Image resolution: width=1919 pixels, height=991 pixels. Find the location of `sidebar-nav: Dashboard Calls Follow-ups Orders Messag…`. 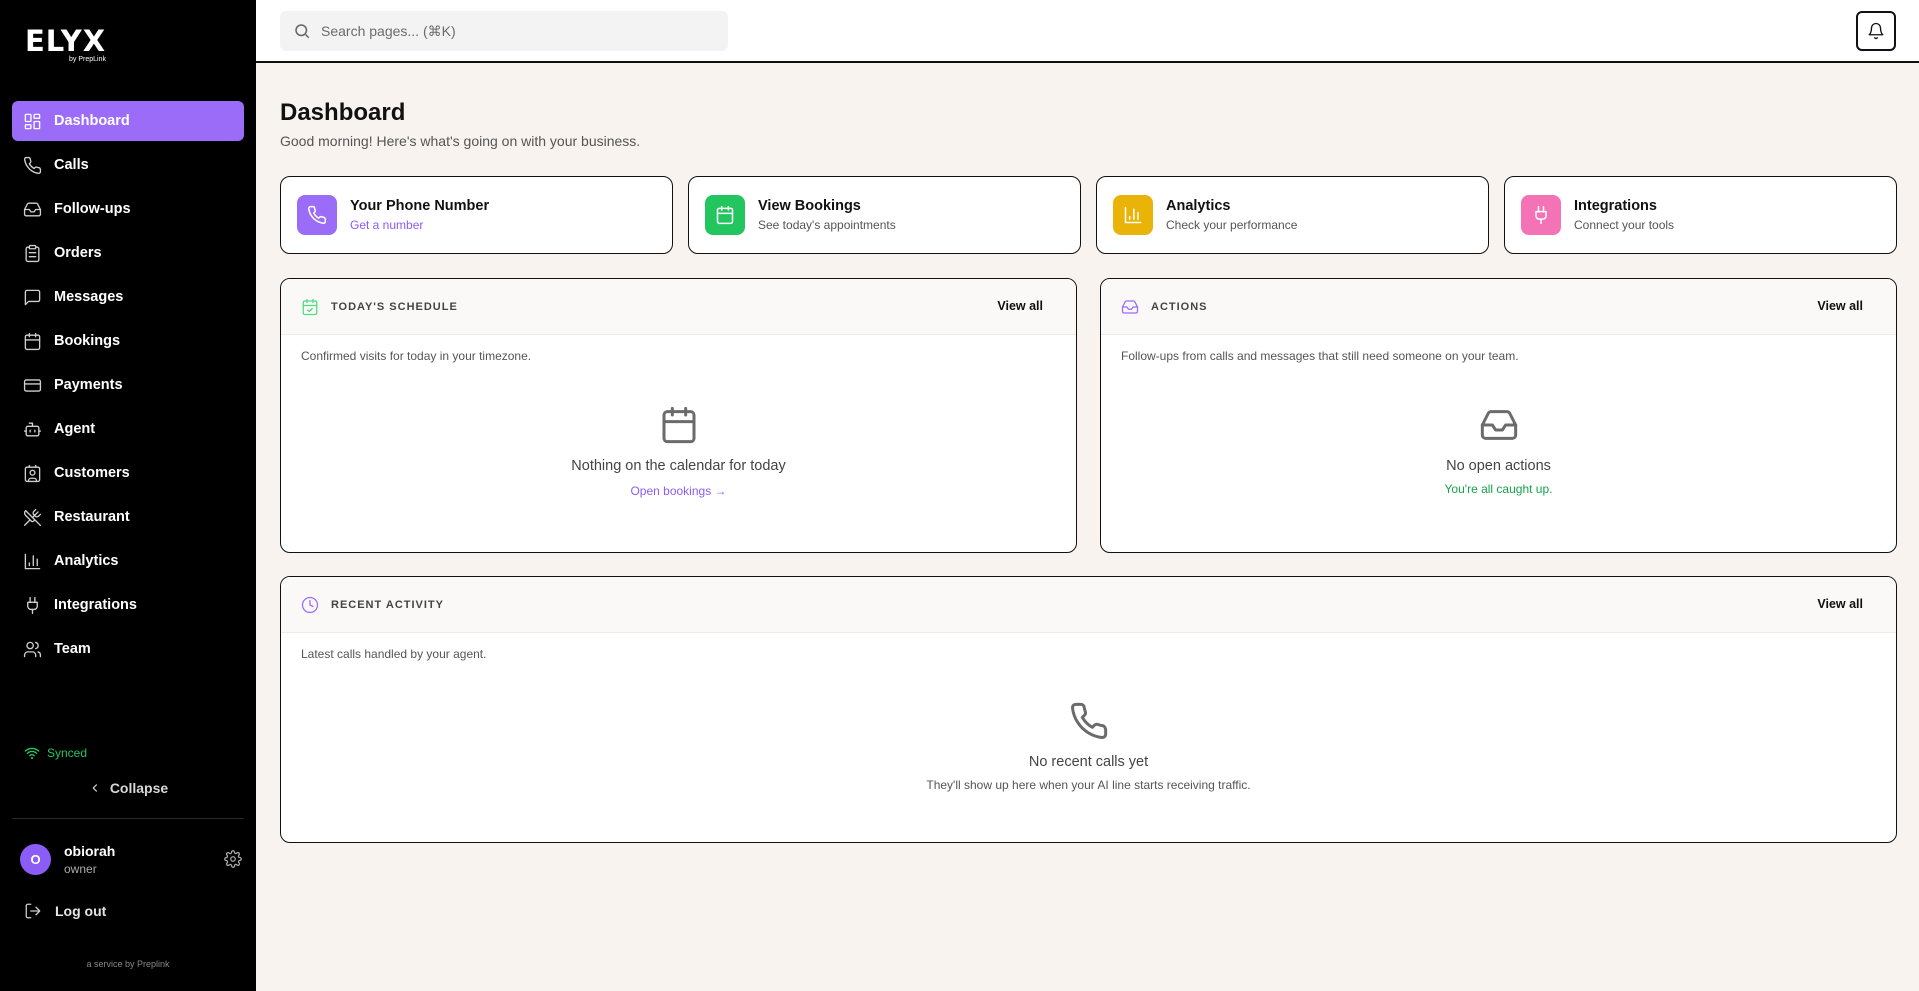

sidebar-nav: Dashboard Calls Follow-ups Orders Messag… is located at coordinates (128, 387).